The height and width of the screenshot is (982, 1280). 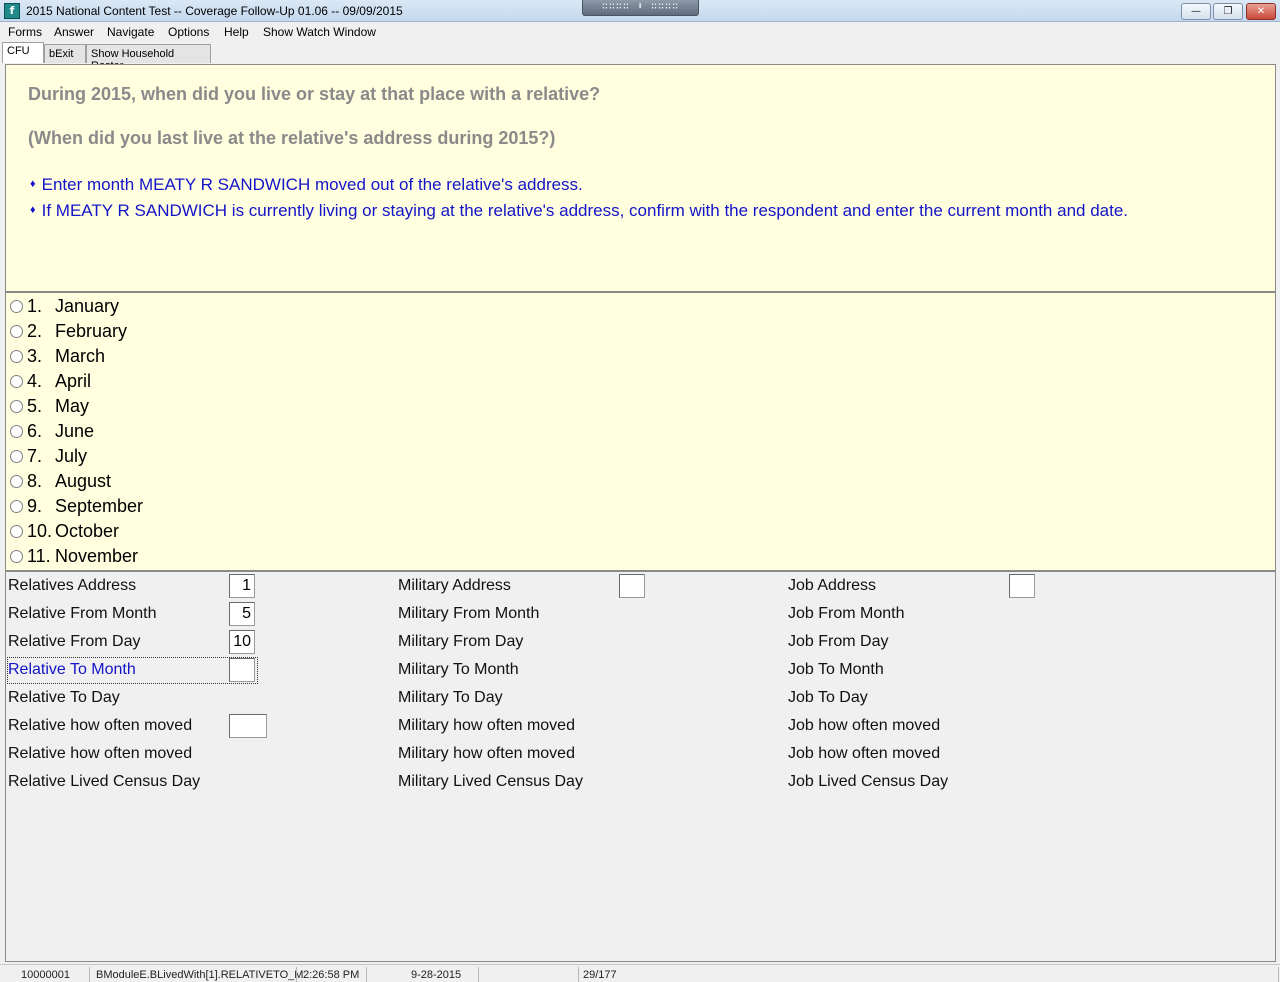 I want to click on tab-cfu: CFU, so click(x=23, y=52).